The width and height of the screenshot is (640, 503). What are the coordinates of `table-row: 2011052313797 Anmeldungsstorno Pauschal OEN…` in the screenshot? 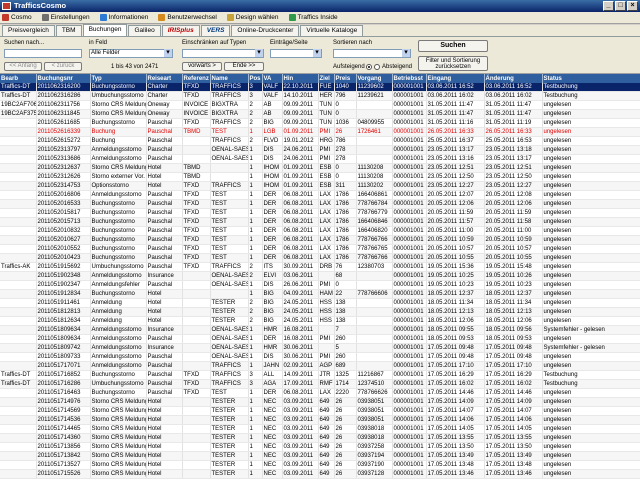 It's located at (320, 150).